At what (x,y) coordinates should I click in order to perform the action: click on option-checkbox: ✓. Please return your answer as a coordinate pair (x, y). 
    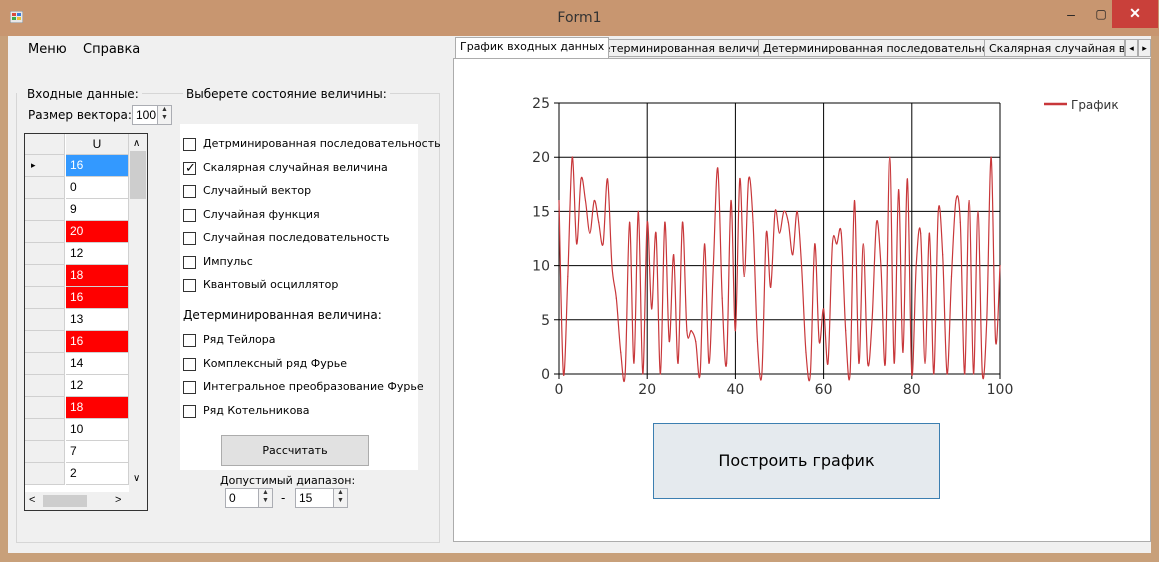
    Looking at the image, I should click on (189, 167).